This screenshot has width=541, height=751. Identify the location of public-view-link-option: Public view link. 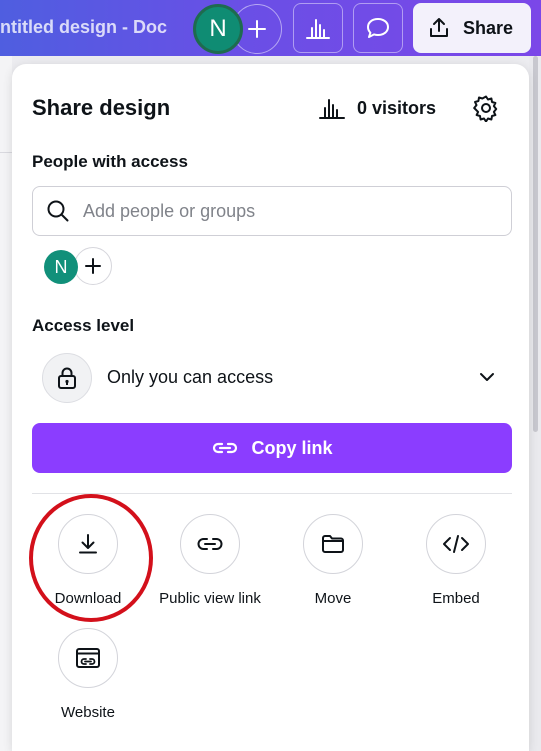
(210, 560).